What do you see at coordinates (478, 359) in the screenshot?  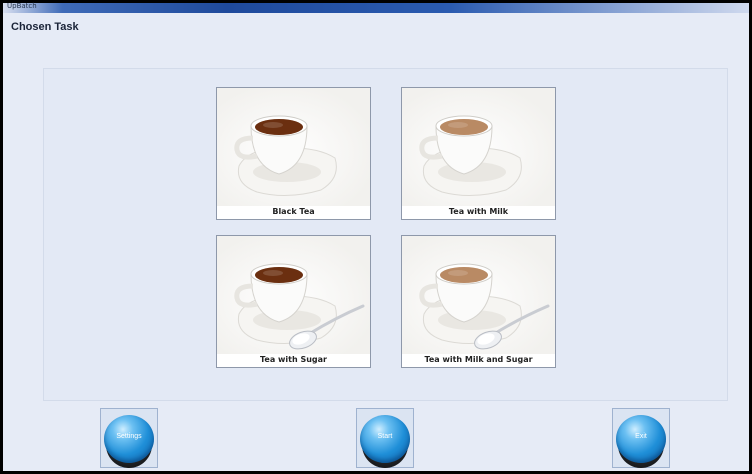 I see `task-label: Tea with Milk and Sugar` at bounding box center [478, 359].